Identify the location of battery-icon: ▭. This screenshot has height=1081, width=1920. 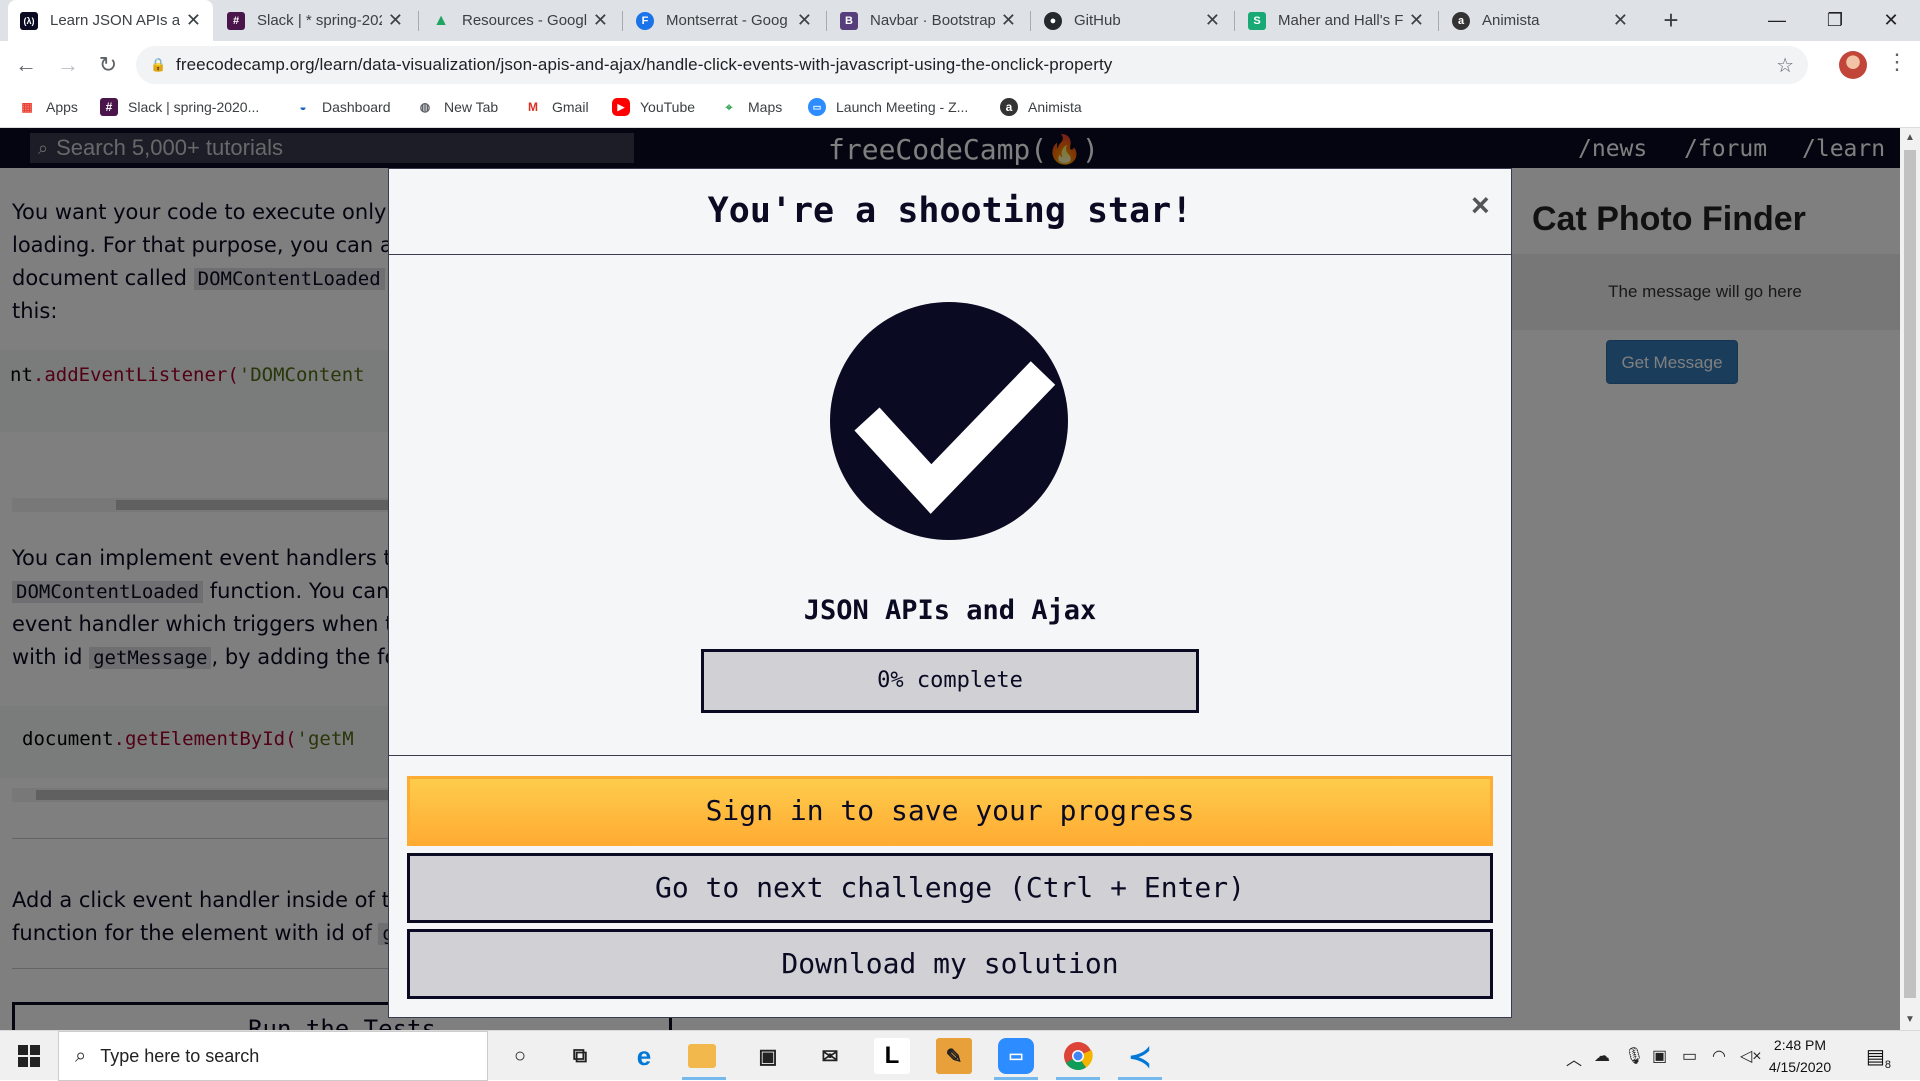
(1689, 1056).